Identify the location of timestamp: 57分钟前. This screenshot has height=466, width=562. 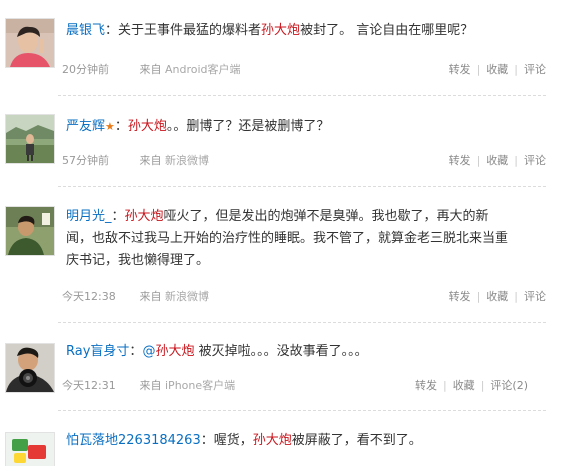
(99, 161).